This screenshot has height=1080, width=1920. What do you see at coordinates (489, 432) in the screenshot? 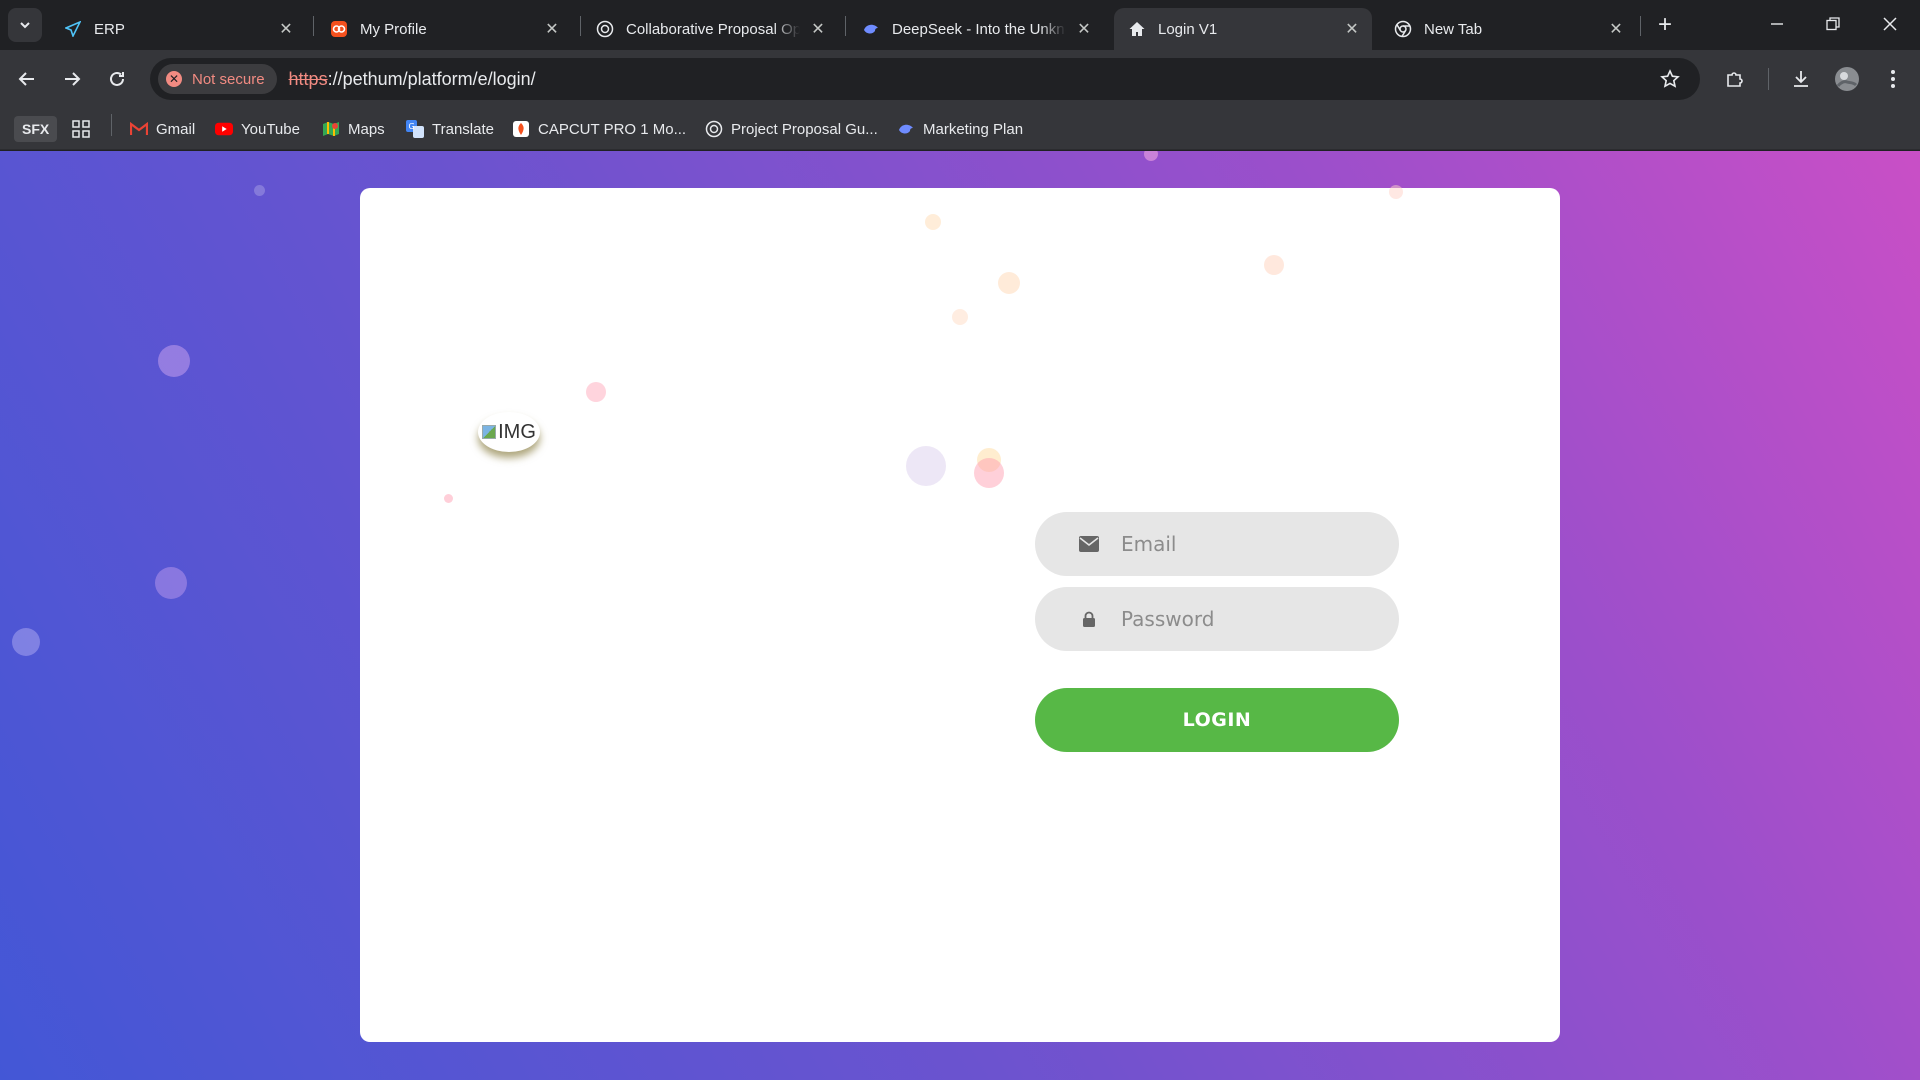
I see `broken-image-icon` at bounding box center [489, 432].